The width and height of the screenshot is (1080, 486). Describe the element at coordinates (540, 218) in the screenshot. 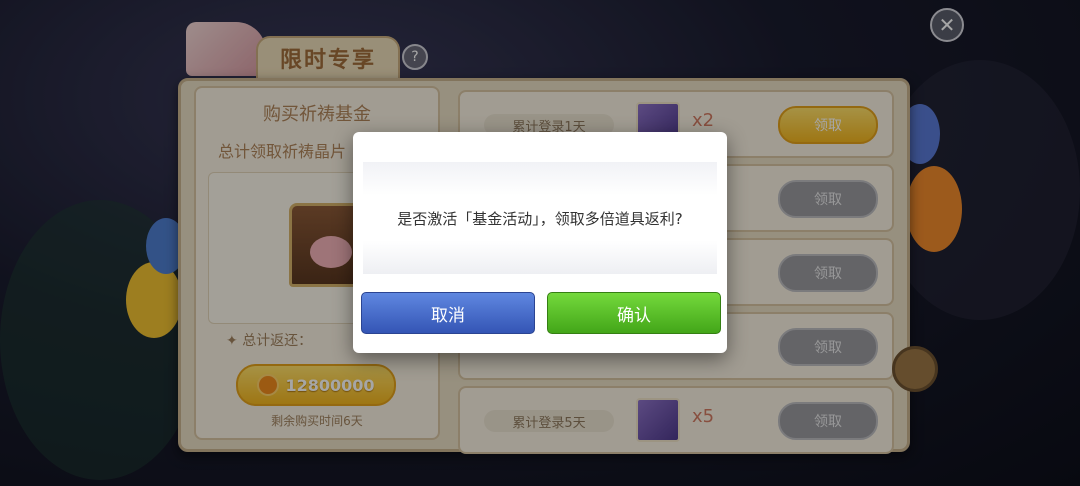

I see `dialog-message: 是否激活「基金活动」，领取多倍道具返利?` at that location.